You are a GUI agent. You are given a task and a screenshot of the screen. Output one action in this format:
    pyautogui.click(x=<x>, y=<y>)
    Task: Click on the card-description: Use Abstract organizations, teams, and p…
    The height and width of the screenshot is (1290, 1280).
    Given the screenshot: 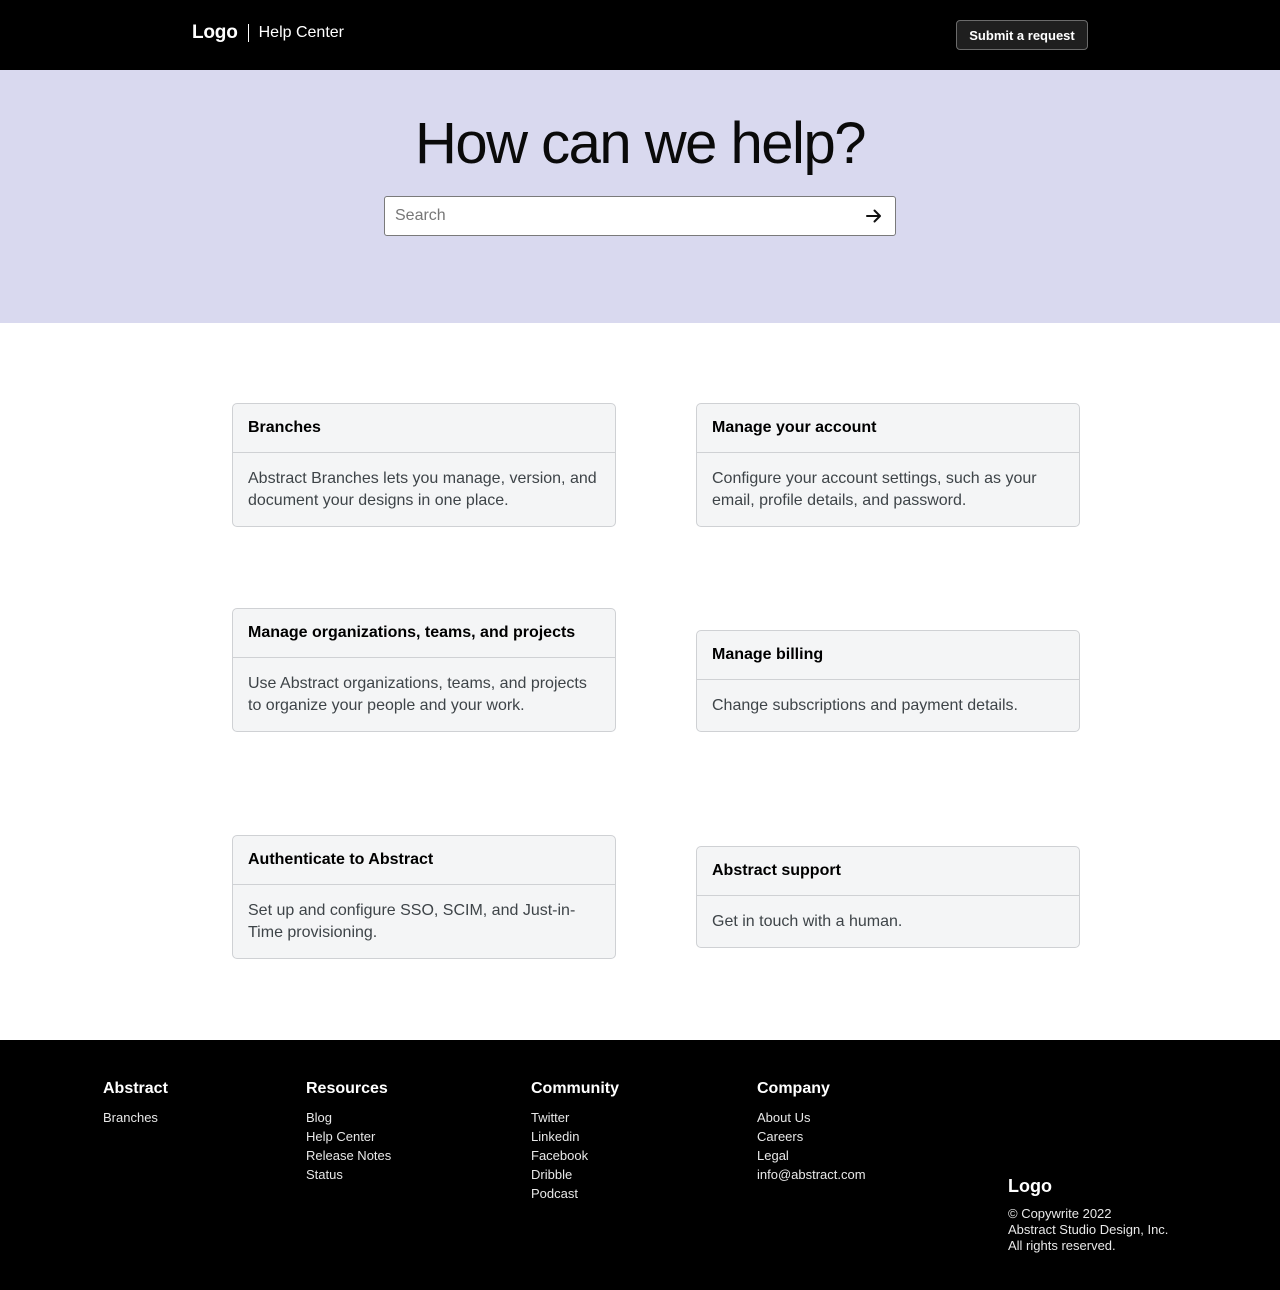 What is the action you would take?
    pyautogui.click(x=417, y=694)
    